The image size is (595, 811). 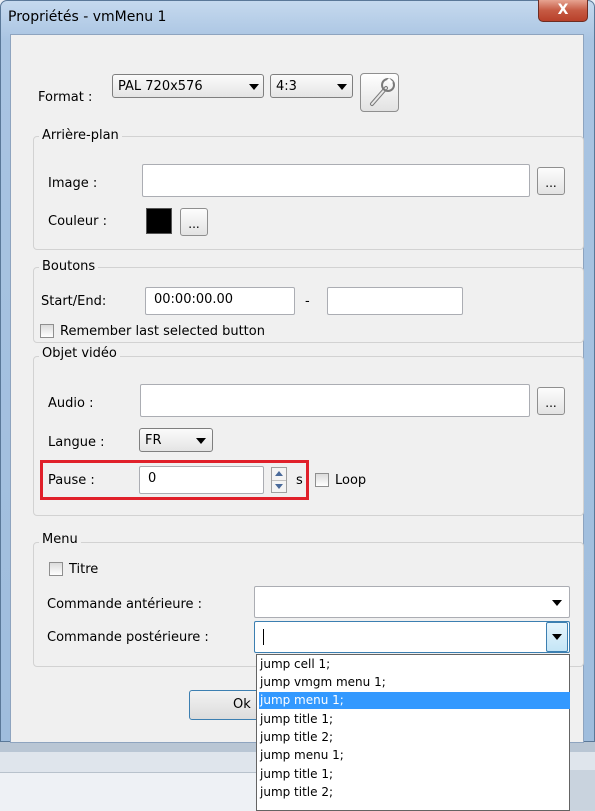 I want to click on settings-button, so click(x=379, y=92).